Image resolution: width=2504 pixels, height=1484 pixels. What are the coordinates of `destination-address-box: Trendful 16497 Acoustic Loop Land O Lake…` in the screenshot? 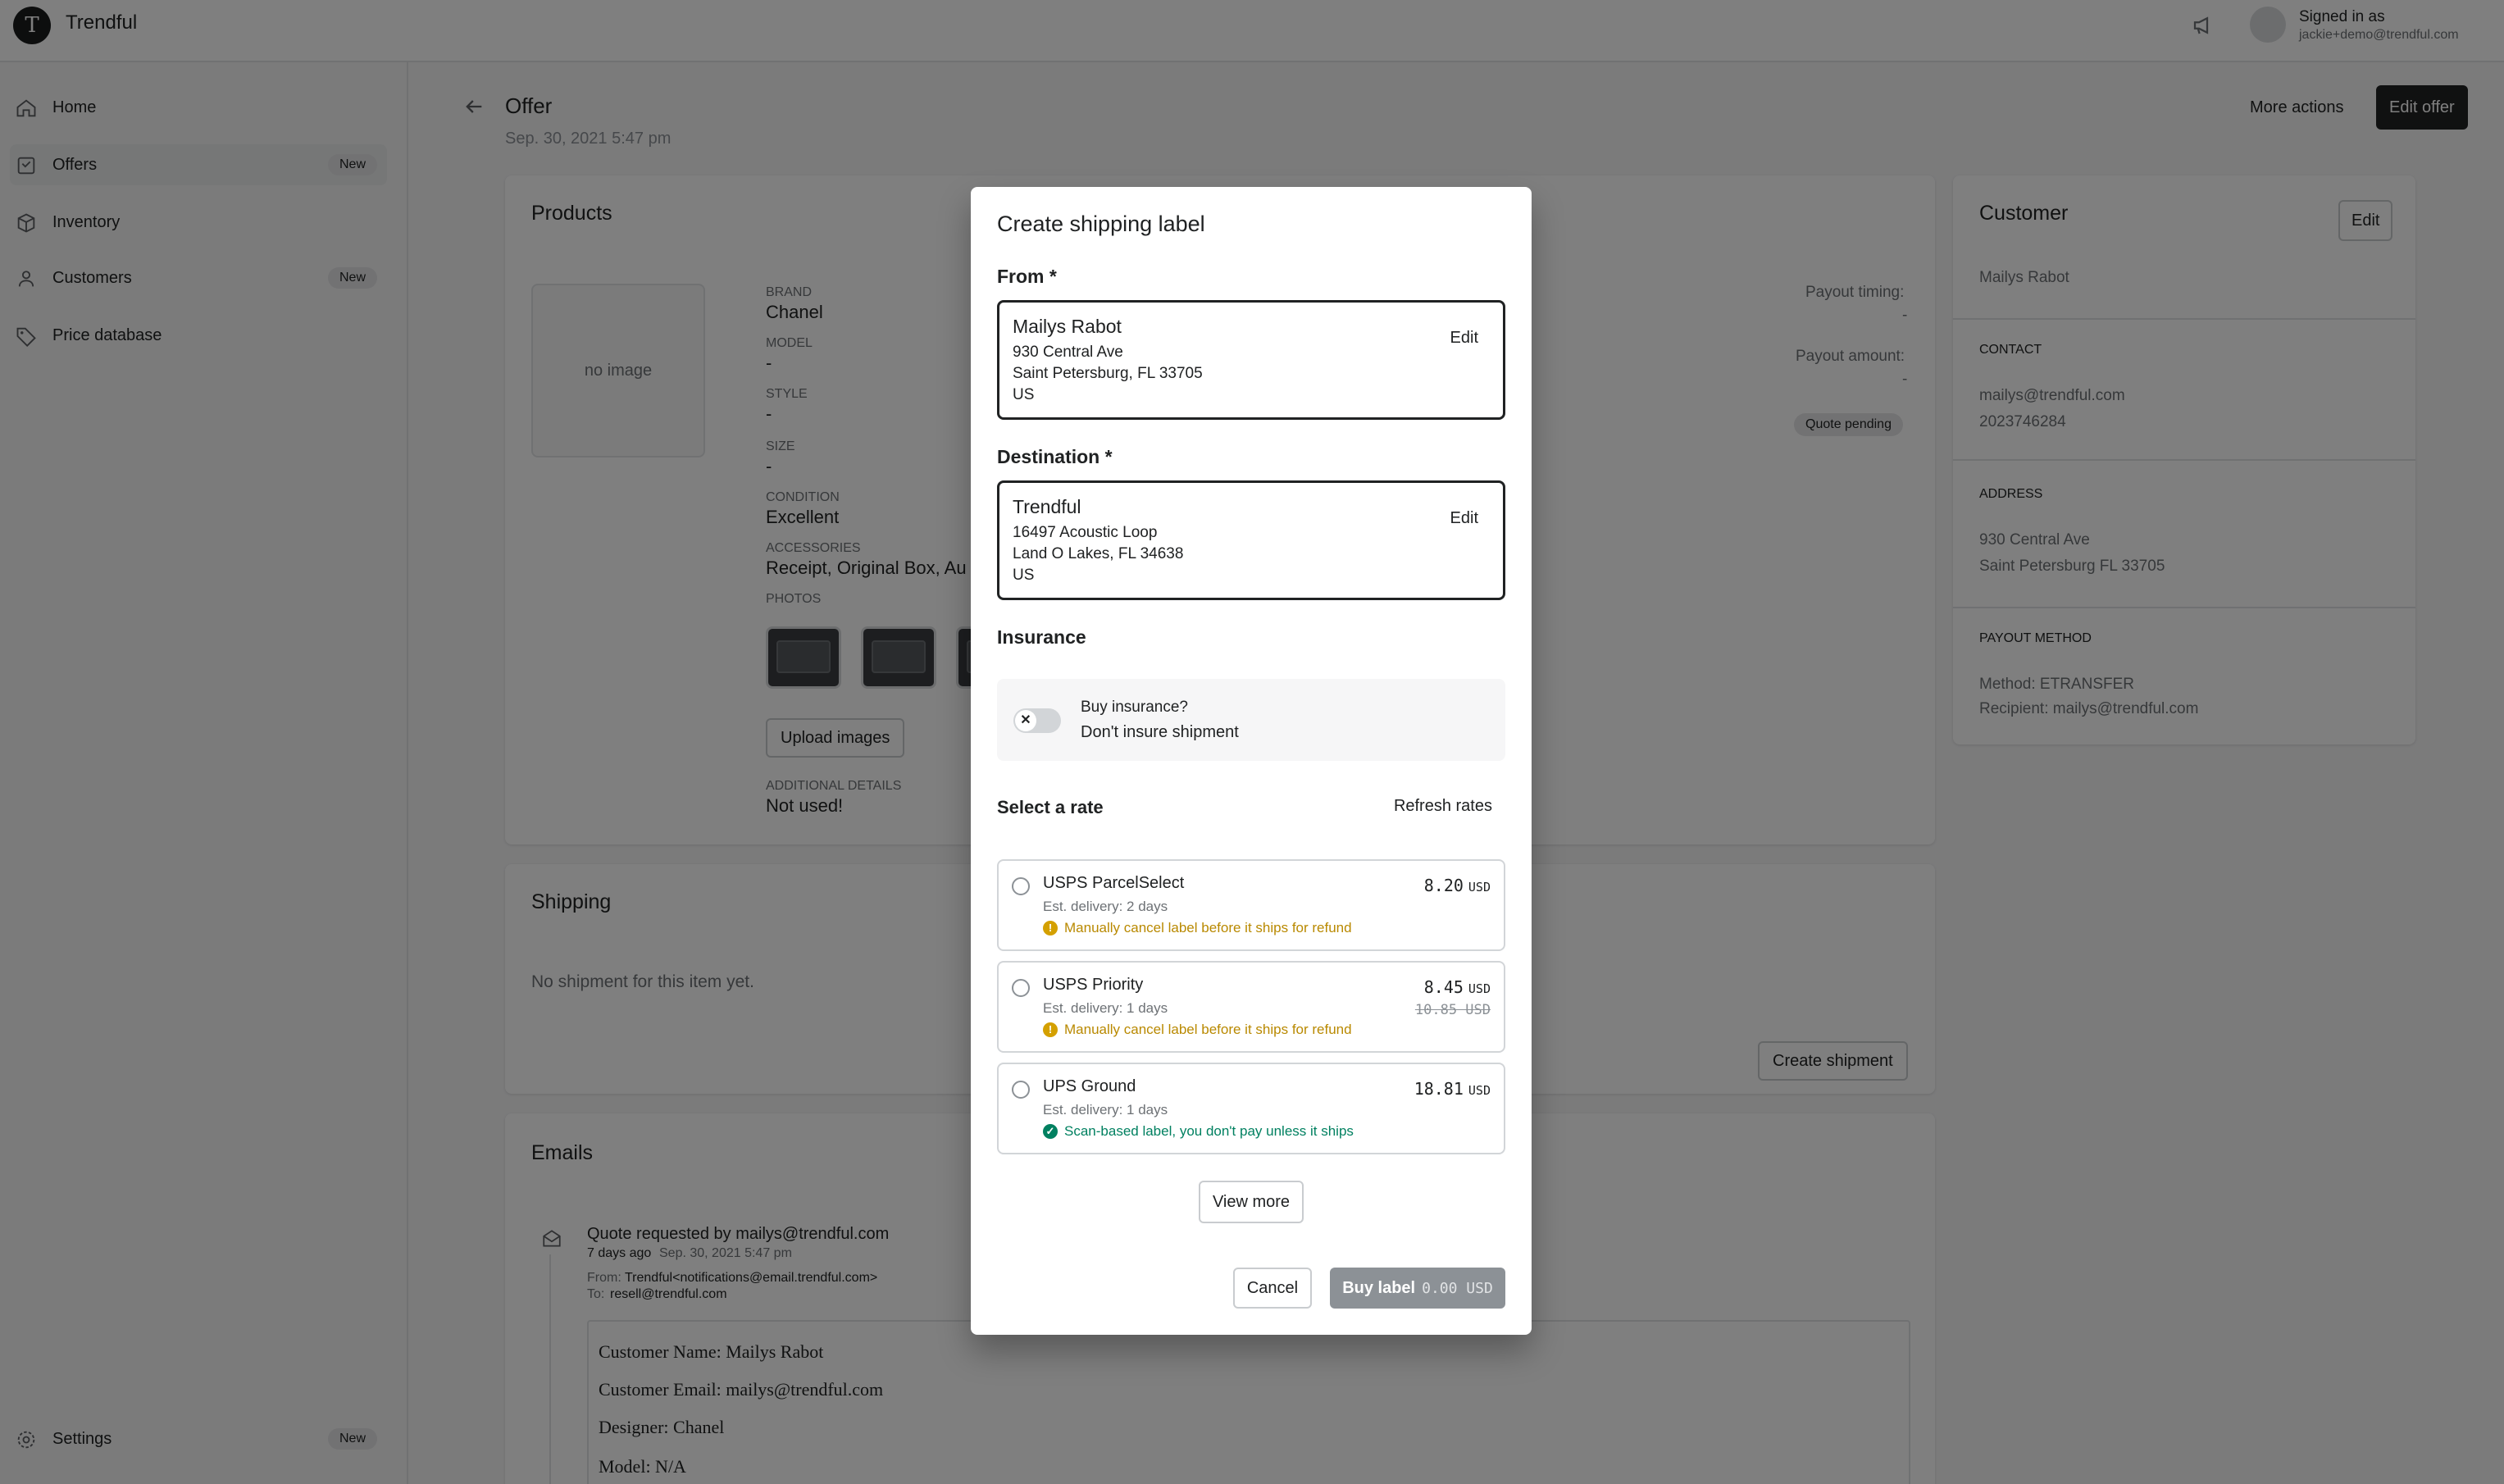 It's located at (1251, 540).